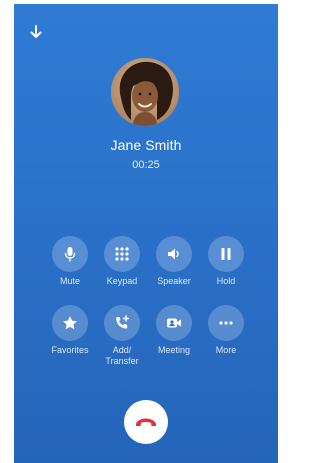 This screenshot has width=320, height=463. What do you see at coordinates (174, 330) in the screenshot?
I see `meeting-button: Meeting` at bounding box center [174, 330].